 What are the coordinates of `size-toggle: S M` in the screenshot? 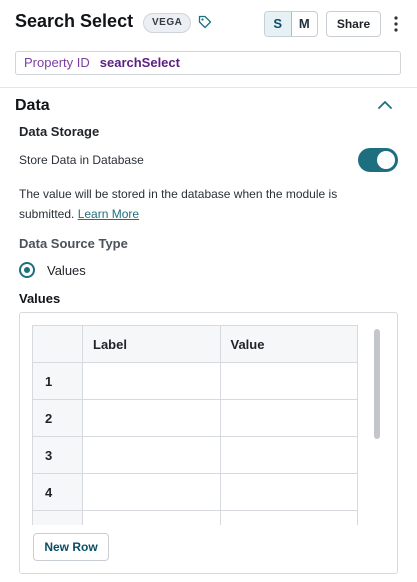 It's located at (291, 24).